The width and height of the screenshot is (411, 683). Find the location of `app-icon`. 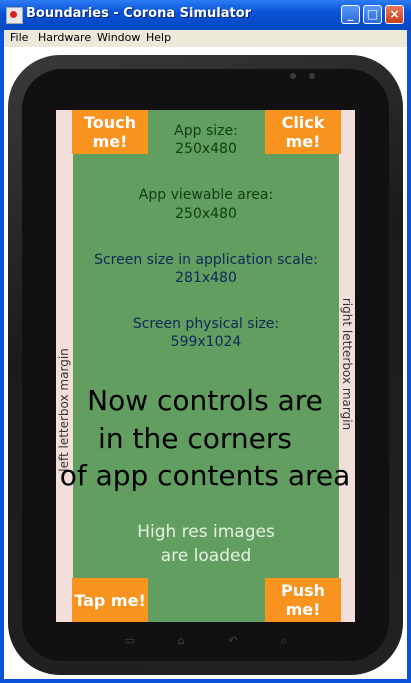

app-icon is located at coordinates (14, 15).